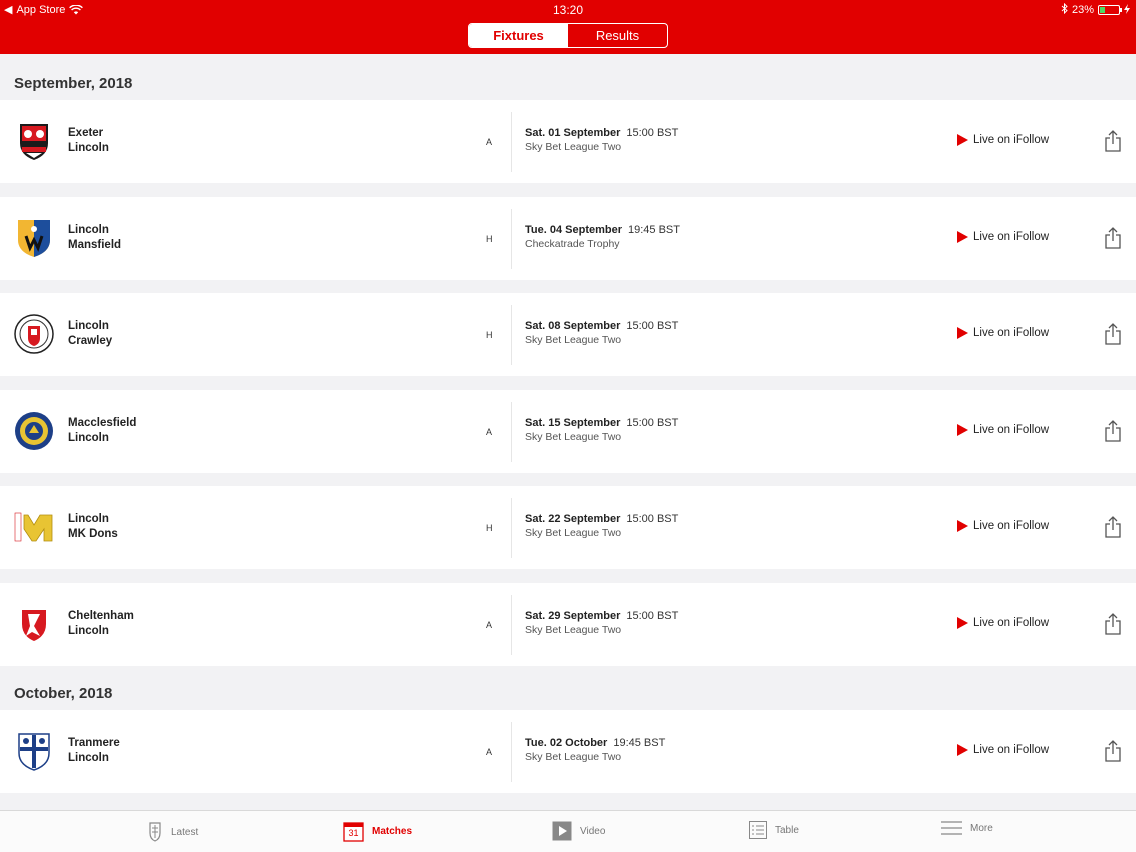  I want to click on home-team: Cheltenham, so click(101, 615).